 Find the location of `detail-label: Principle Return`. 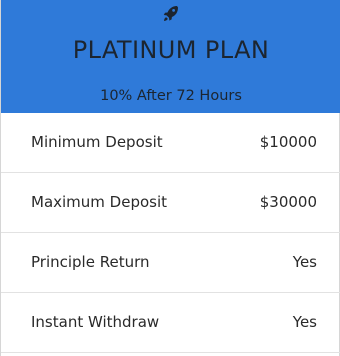

detail-label: Principle Return is located at coordinates (90, 262).